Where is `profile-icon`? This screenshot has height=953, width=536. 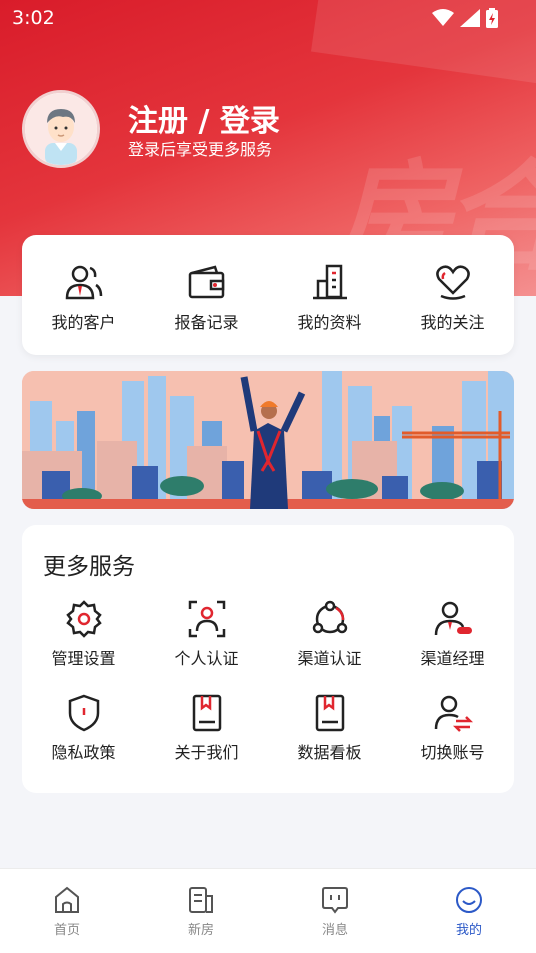 profile-icon is located at coordinates (469, 900).